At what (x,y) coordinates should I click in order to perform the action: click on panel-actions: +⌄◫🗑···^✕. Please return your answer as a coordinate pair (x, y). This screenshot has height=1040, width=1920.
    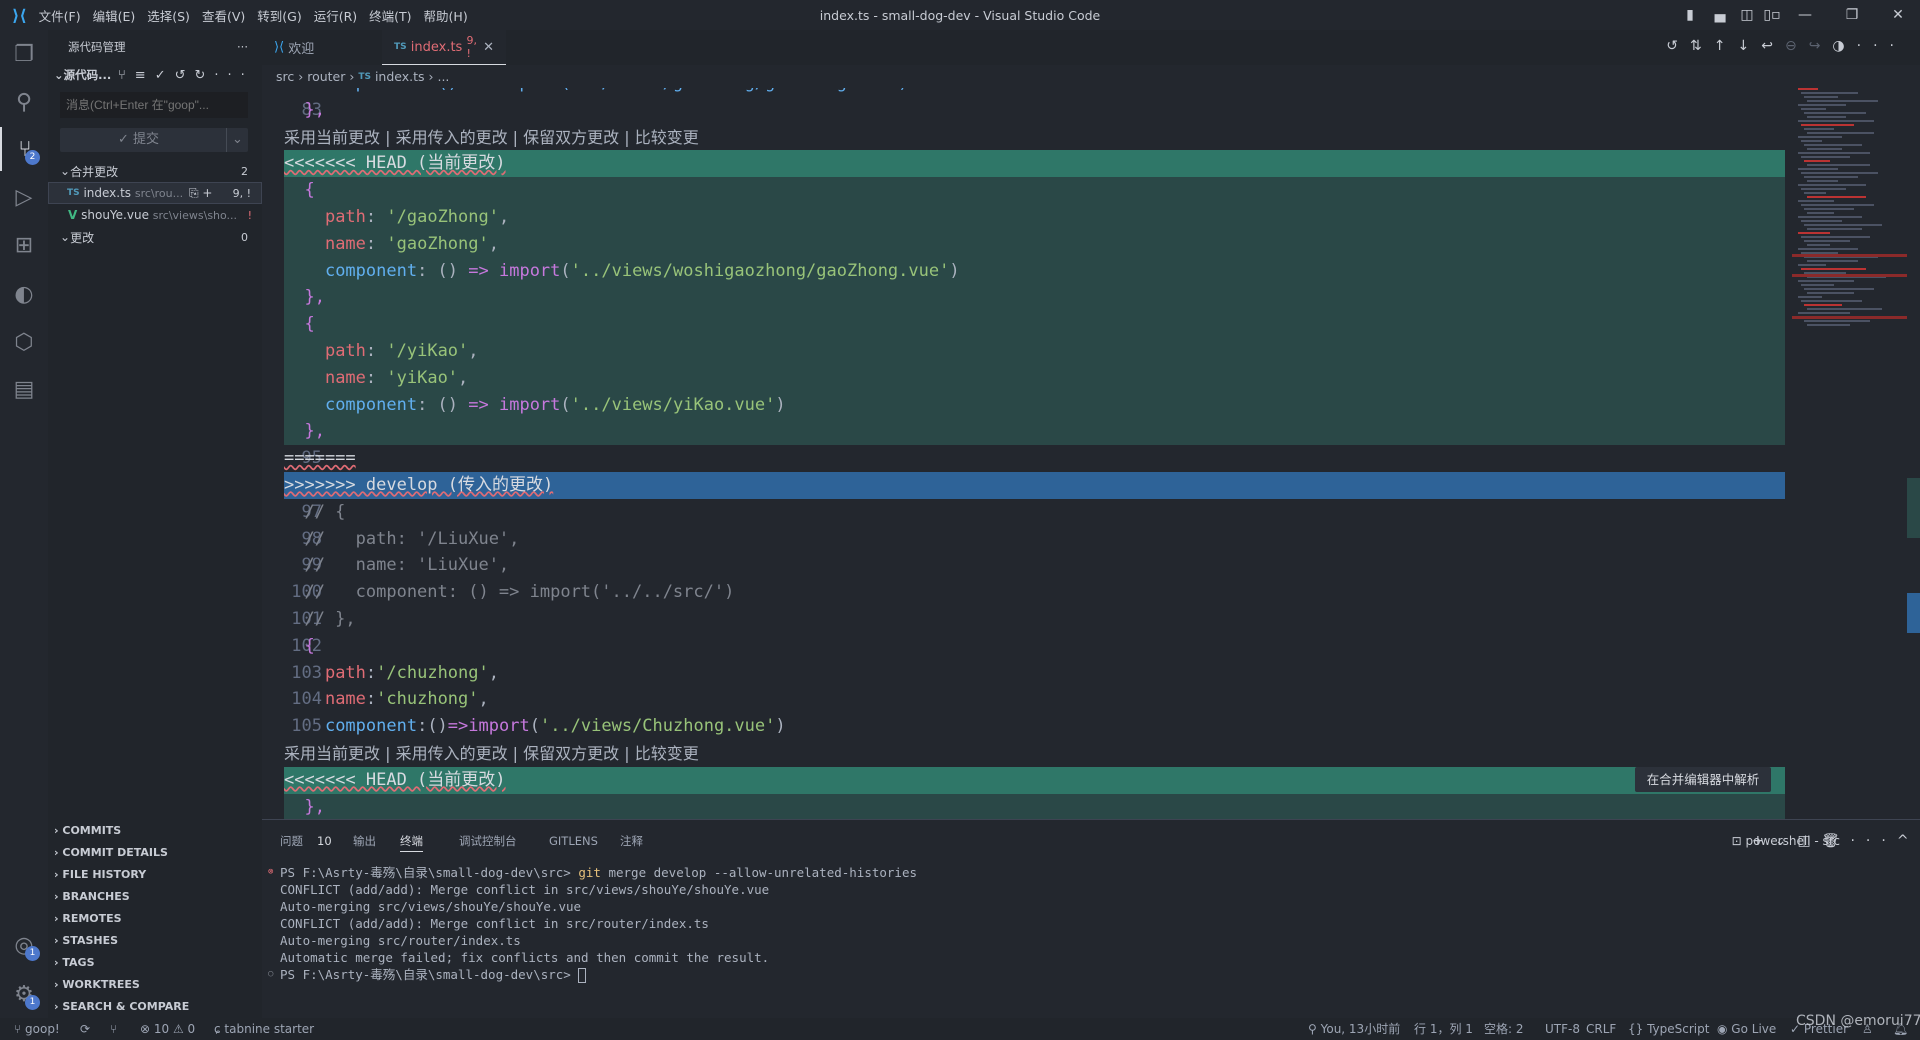
    Looking at the image, I should click on (1836, 841).